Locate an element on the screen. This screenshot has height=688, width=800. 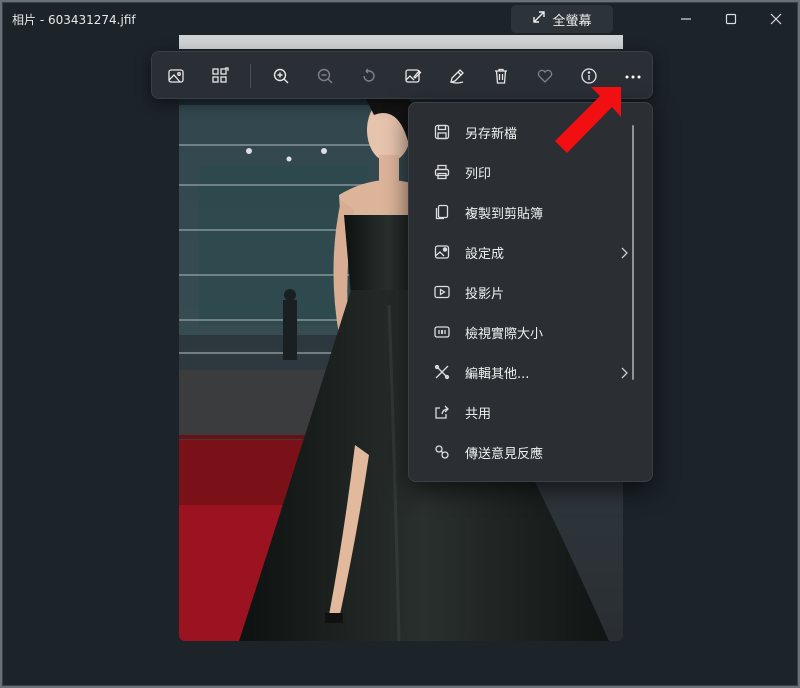
edit-image-icon is located at coordinates (413, 76).